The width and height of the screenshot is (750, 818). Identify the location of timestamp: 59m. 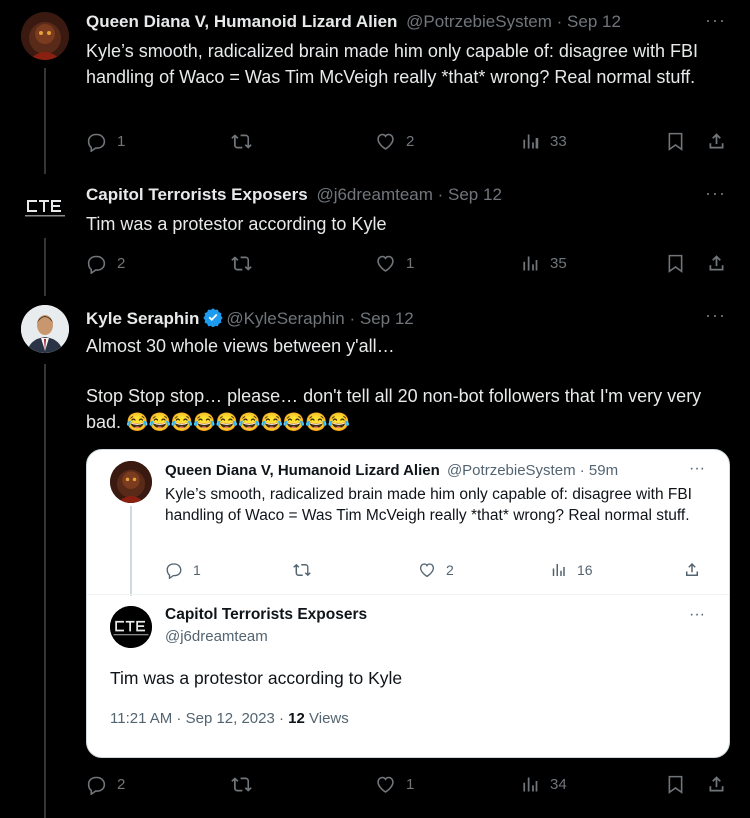
(603, 470).